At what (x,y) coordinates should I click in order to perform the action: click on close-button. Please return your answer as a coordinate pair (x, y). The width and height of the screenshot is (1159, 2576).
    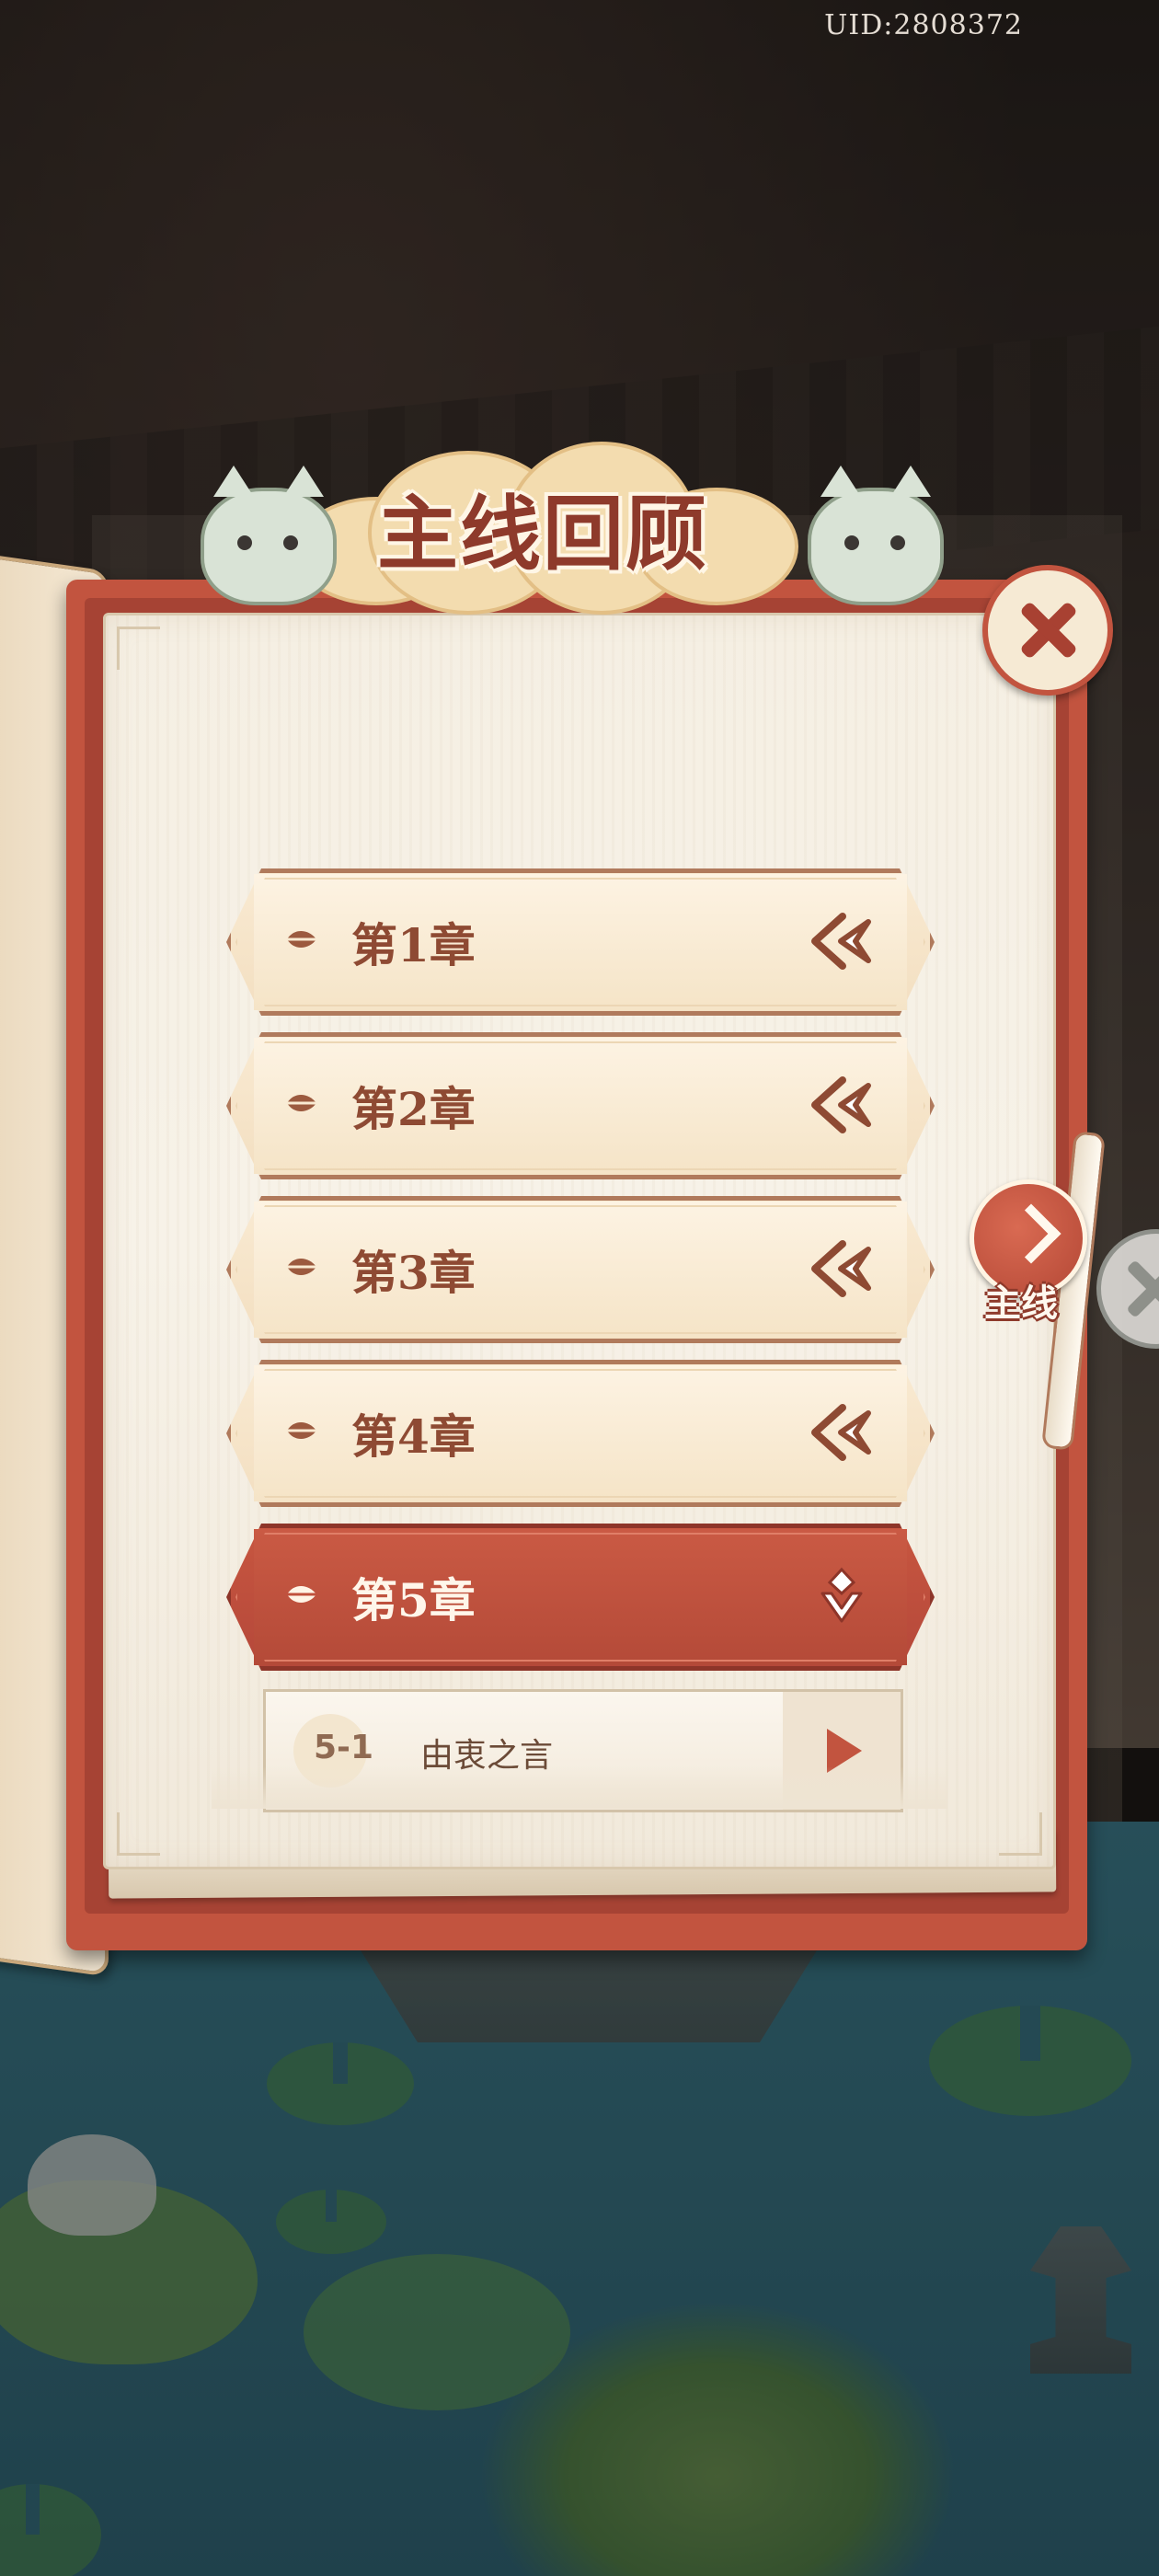
    Looking at the image, I should click on (1047, 630).